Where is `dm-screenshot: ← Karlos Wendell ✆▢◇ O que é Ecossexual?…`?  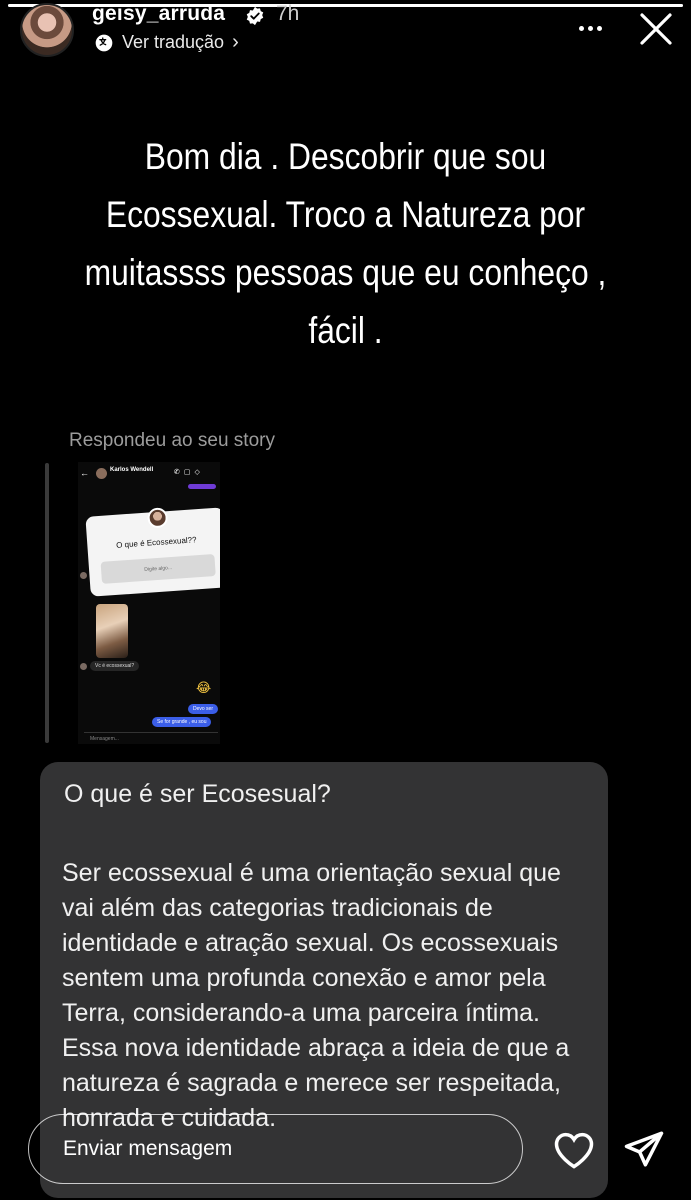 dm-screenshot: ← Karlos Wendell ✆▢◇ O que é Ecossexual?… is located at coordinates (149, 603).